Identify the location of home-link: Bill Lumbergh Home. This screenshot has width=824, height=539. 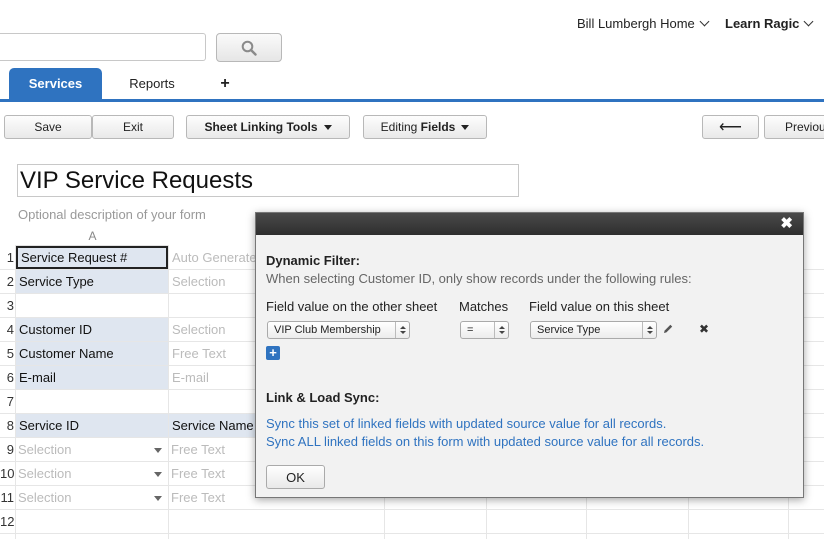
(643, 23).